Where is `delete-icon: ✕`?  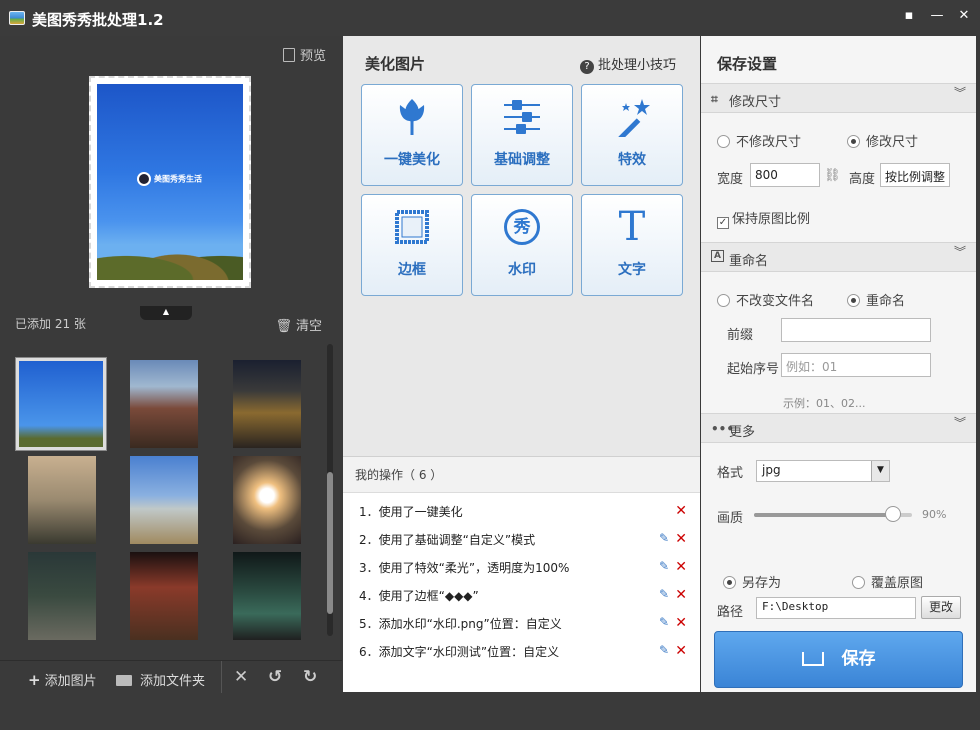
delete-icon: ✕ is located at coordinates (241, 677).